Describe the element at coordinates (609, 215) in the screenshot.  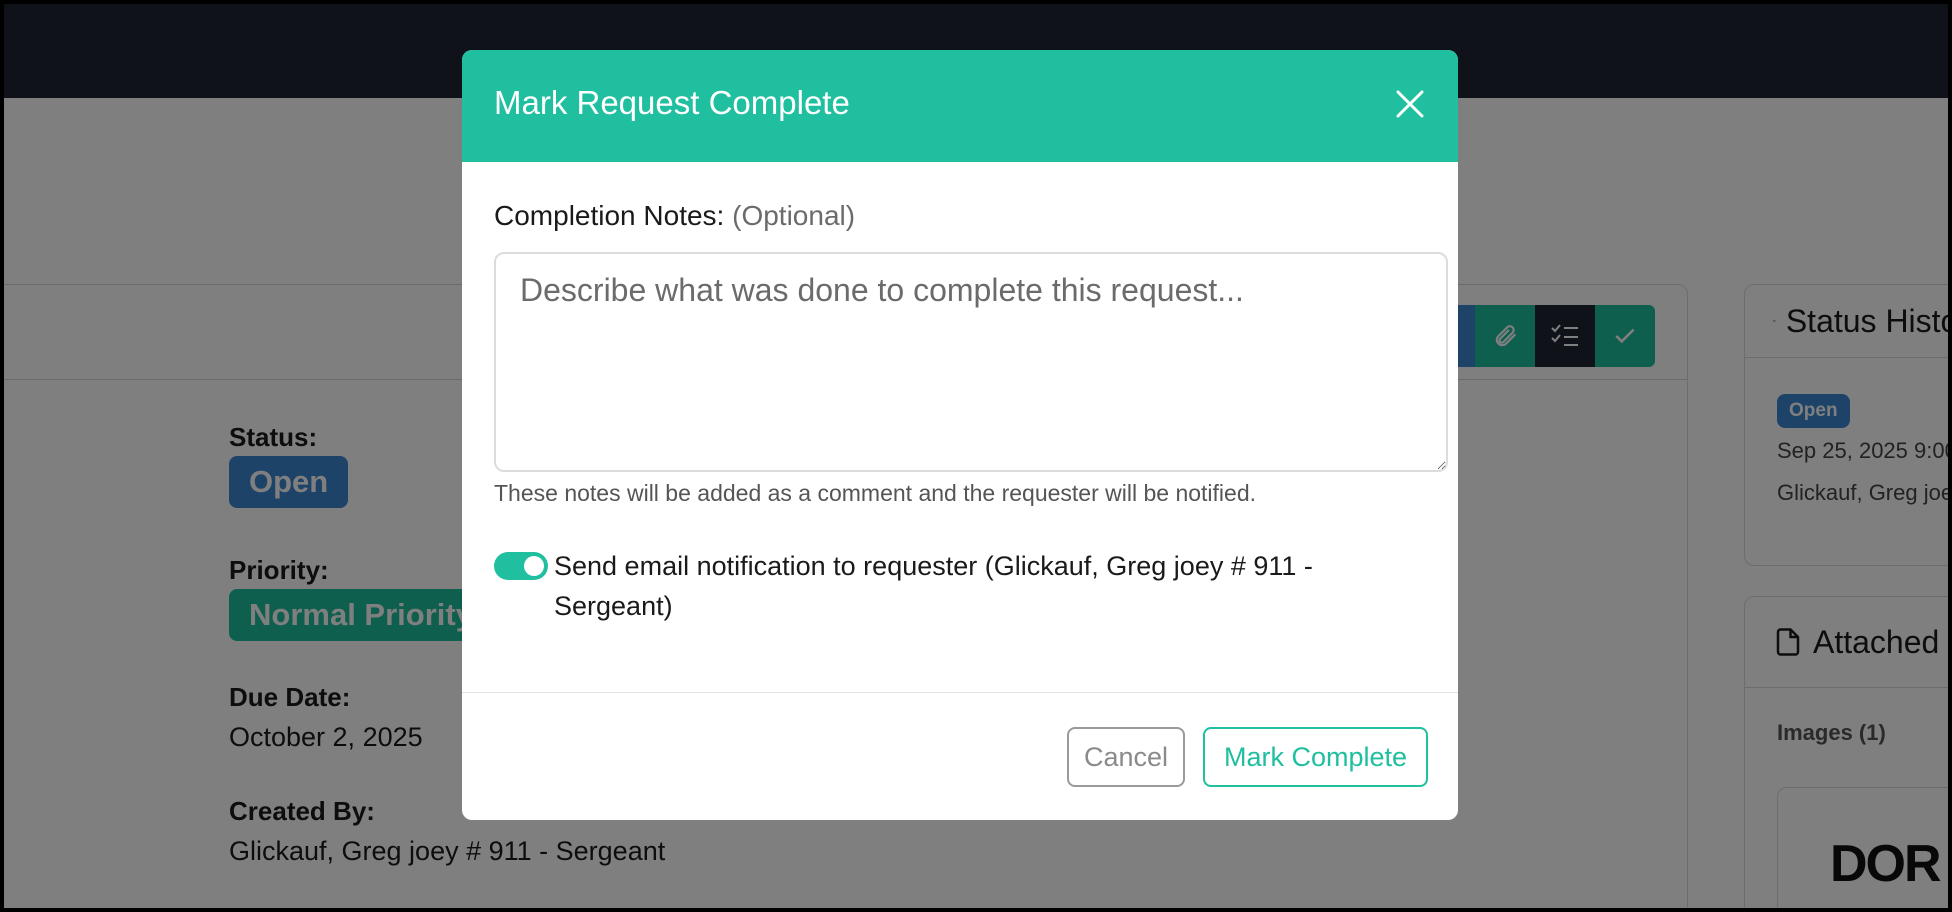
I see `notes-label-text: Completion Notes:` at that location.